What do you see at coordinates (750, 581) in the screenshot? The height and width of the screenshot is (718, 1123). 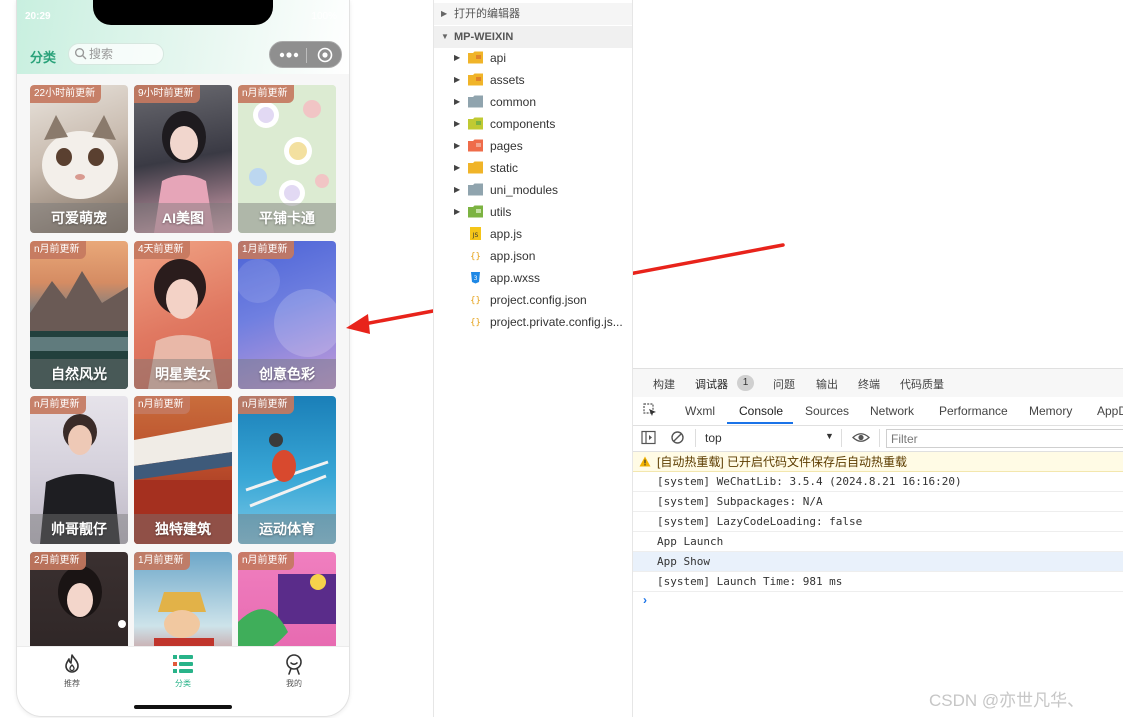 I see `log-text: [system] Launch Time: 981 ms` at bounding box center [750, 581].